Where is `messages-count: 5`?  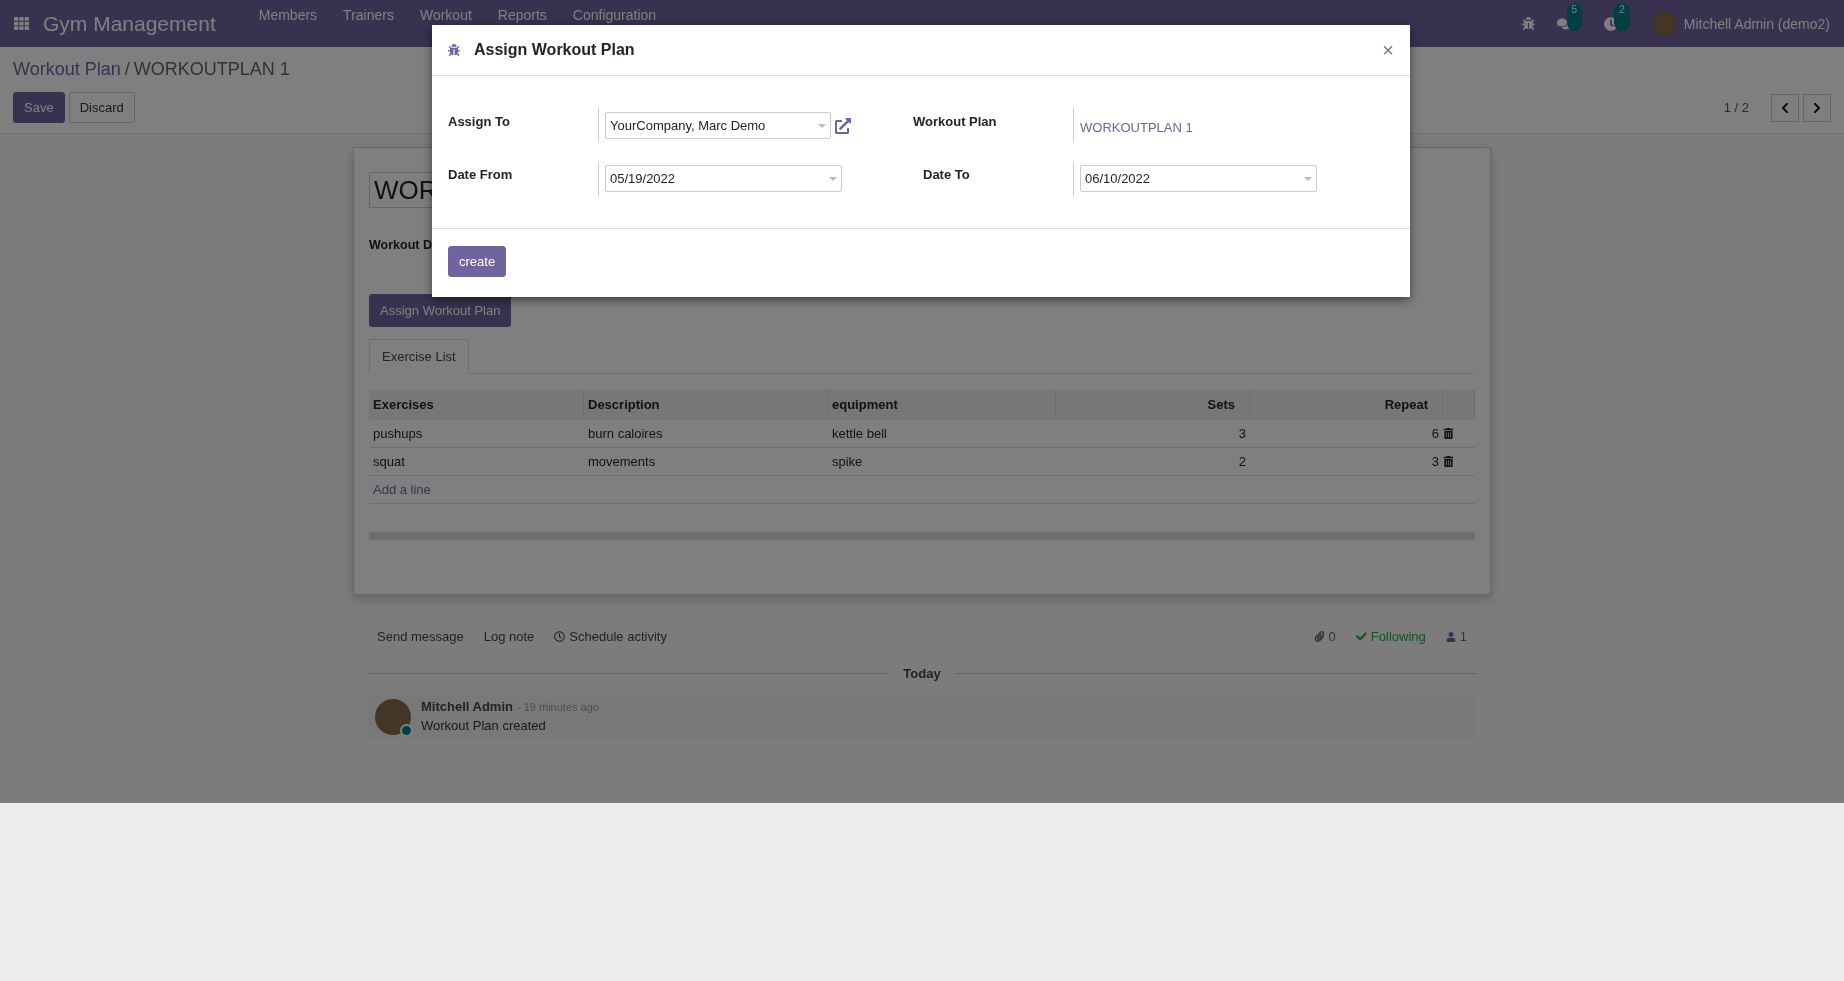
messages-count: 5 is located at coordinates (1574, 16).